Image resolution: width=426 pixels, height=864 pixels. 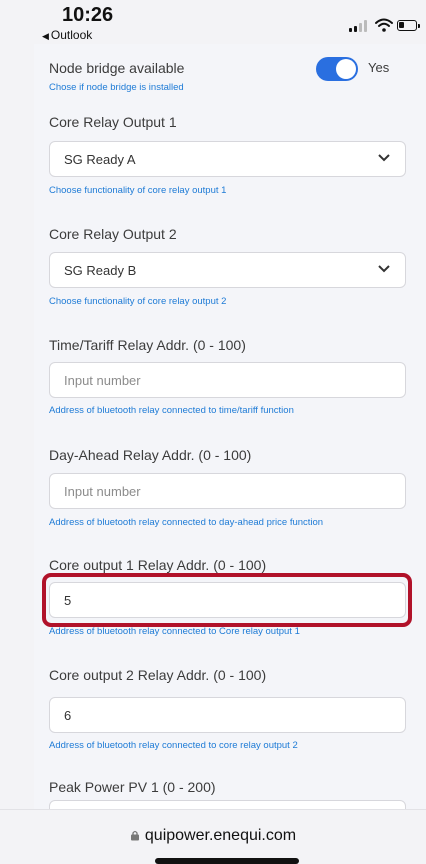 I want to click on url-display: quipower.enequi.com, so click(x=213, y=836).